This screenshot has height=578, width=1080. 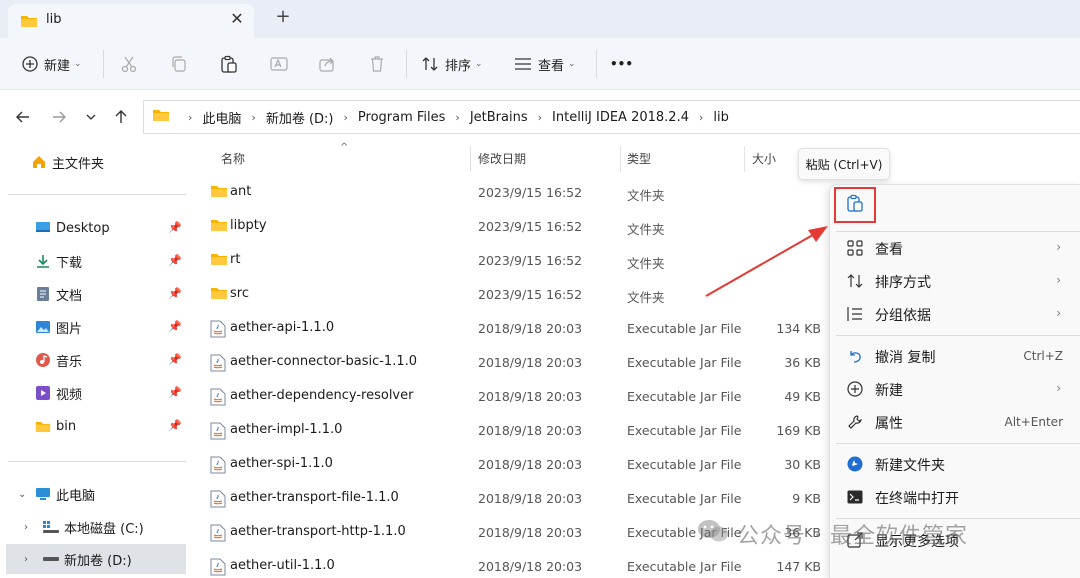 What do you see at coordinates (955, 389) in the screenshot?
I see `menu-item-new: 新建 ›` at bounding box center [955, 389].